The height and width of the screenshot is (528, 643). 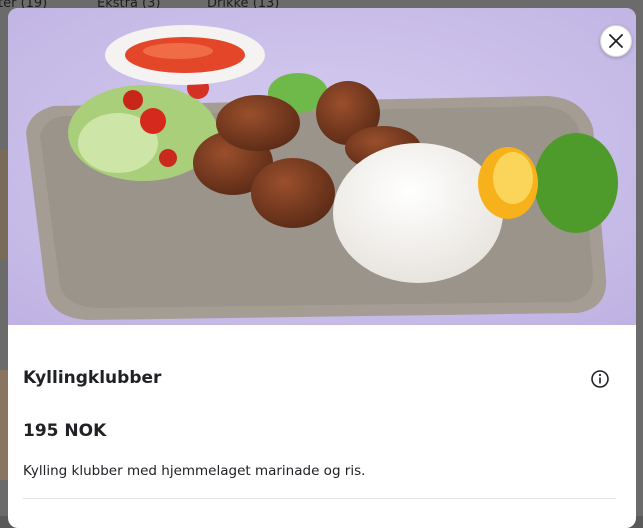 I want to click on divider, so click(x=319, y=498).